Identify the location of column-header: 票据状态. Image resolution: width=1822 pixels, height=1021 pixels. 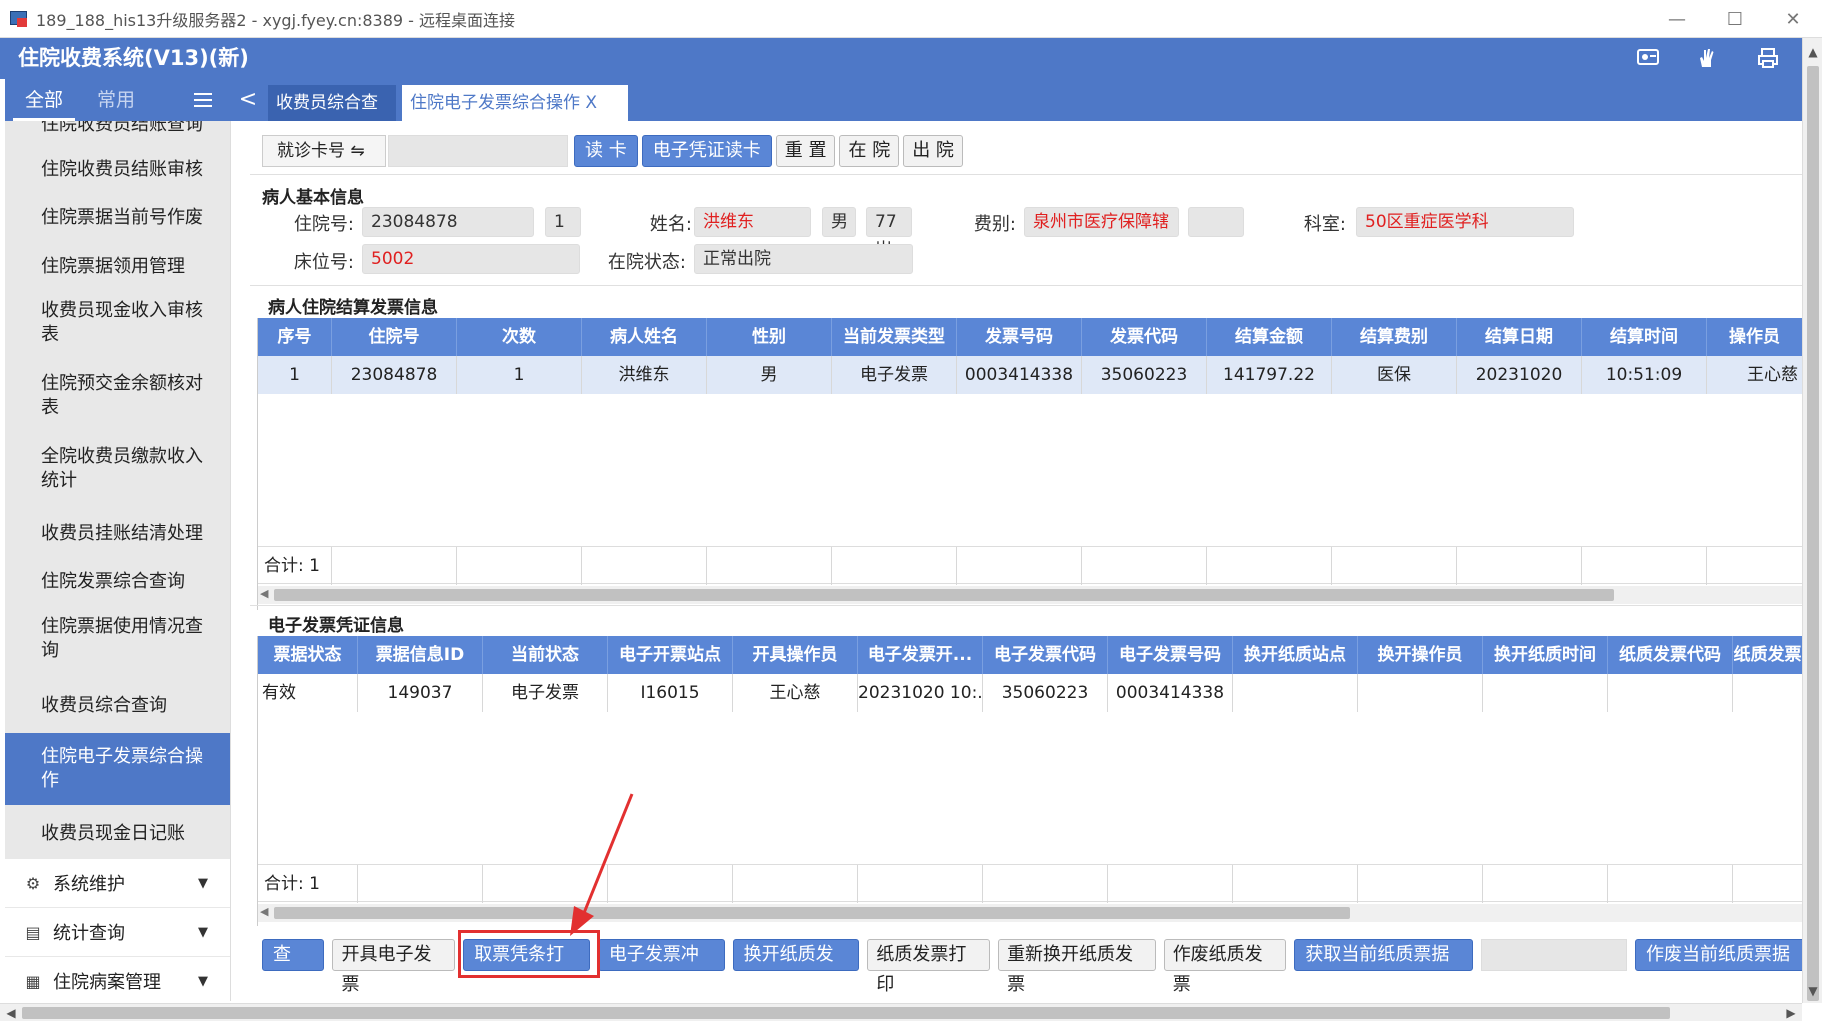
(308, 655).